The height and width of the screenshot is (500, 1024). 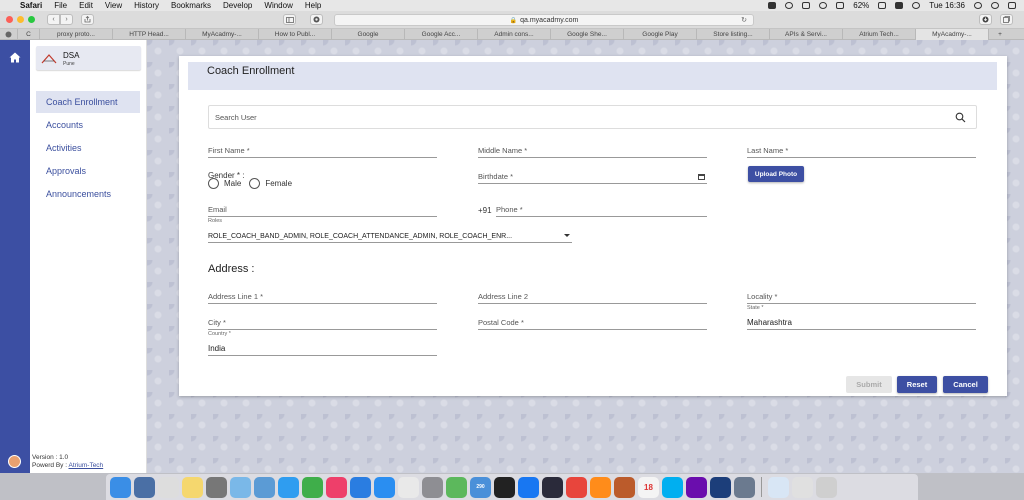 What do you see at coordinates (823, 5) in the screenshot?
I see `wifi-icon` at bounding box center [823, 5].